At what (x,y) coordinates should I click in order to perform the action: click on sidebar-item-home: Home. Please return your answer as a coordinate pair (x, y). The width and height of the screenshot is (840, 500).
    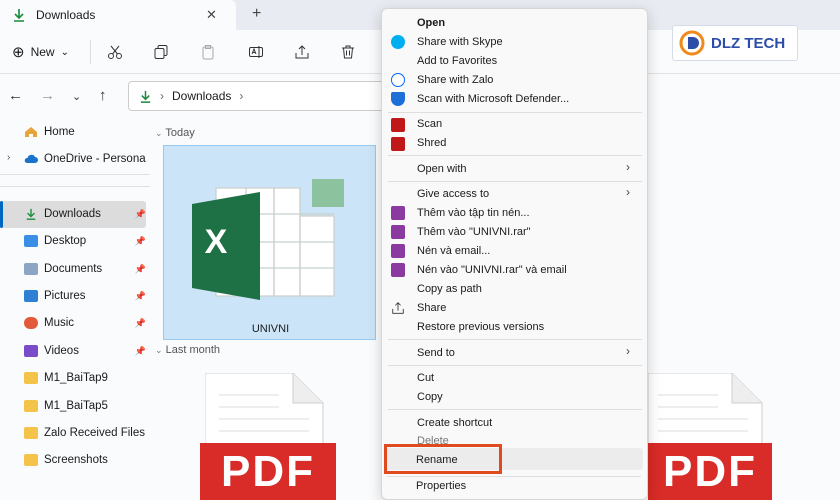
    Looking at the image, I should click on (85, 132).